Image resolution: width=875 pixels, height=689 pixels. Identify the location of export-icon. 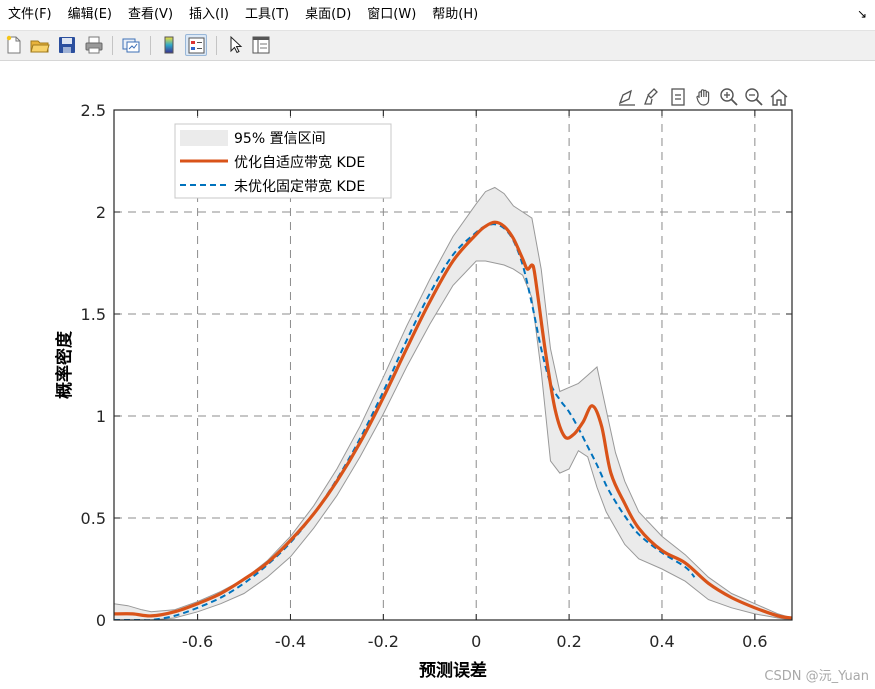
(678, 97).